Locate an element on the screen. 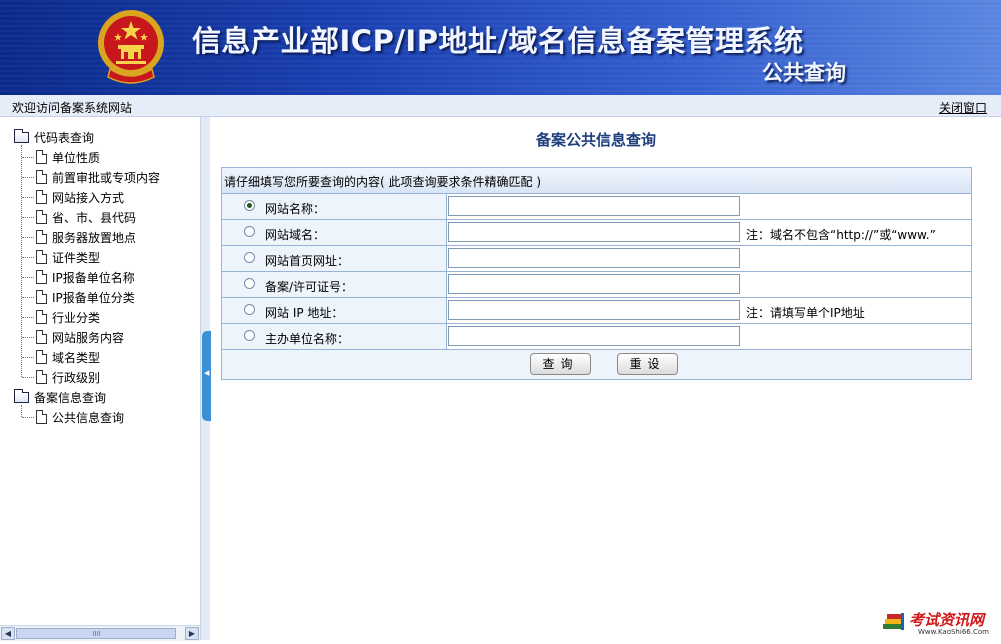 This screenshot has height=644, width=1001. license-number-input is located at coordinates (594, 284).